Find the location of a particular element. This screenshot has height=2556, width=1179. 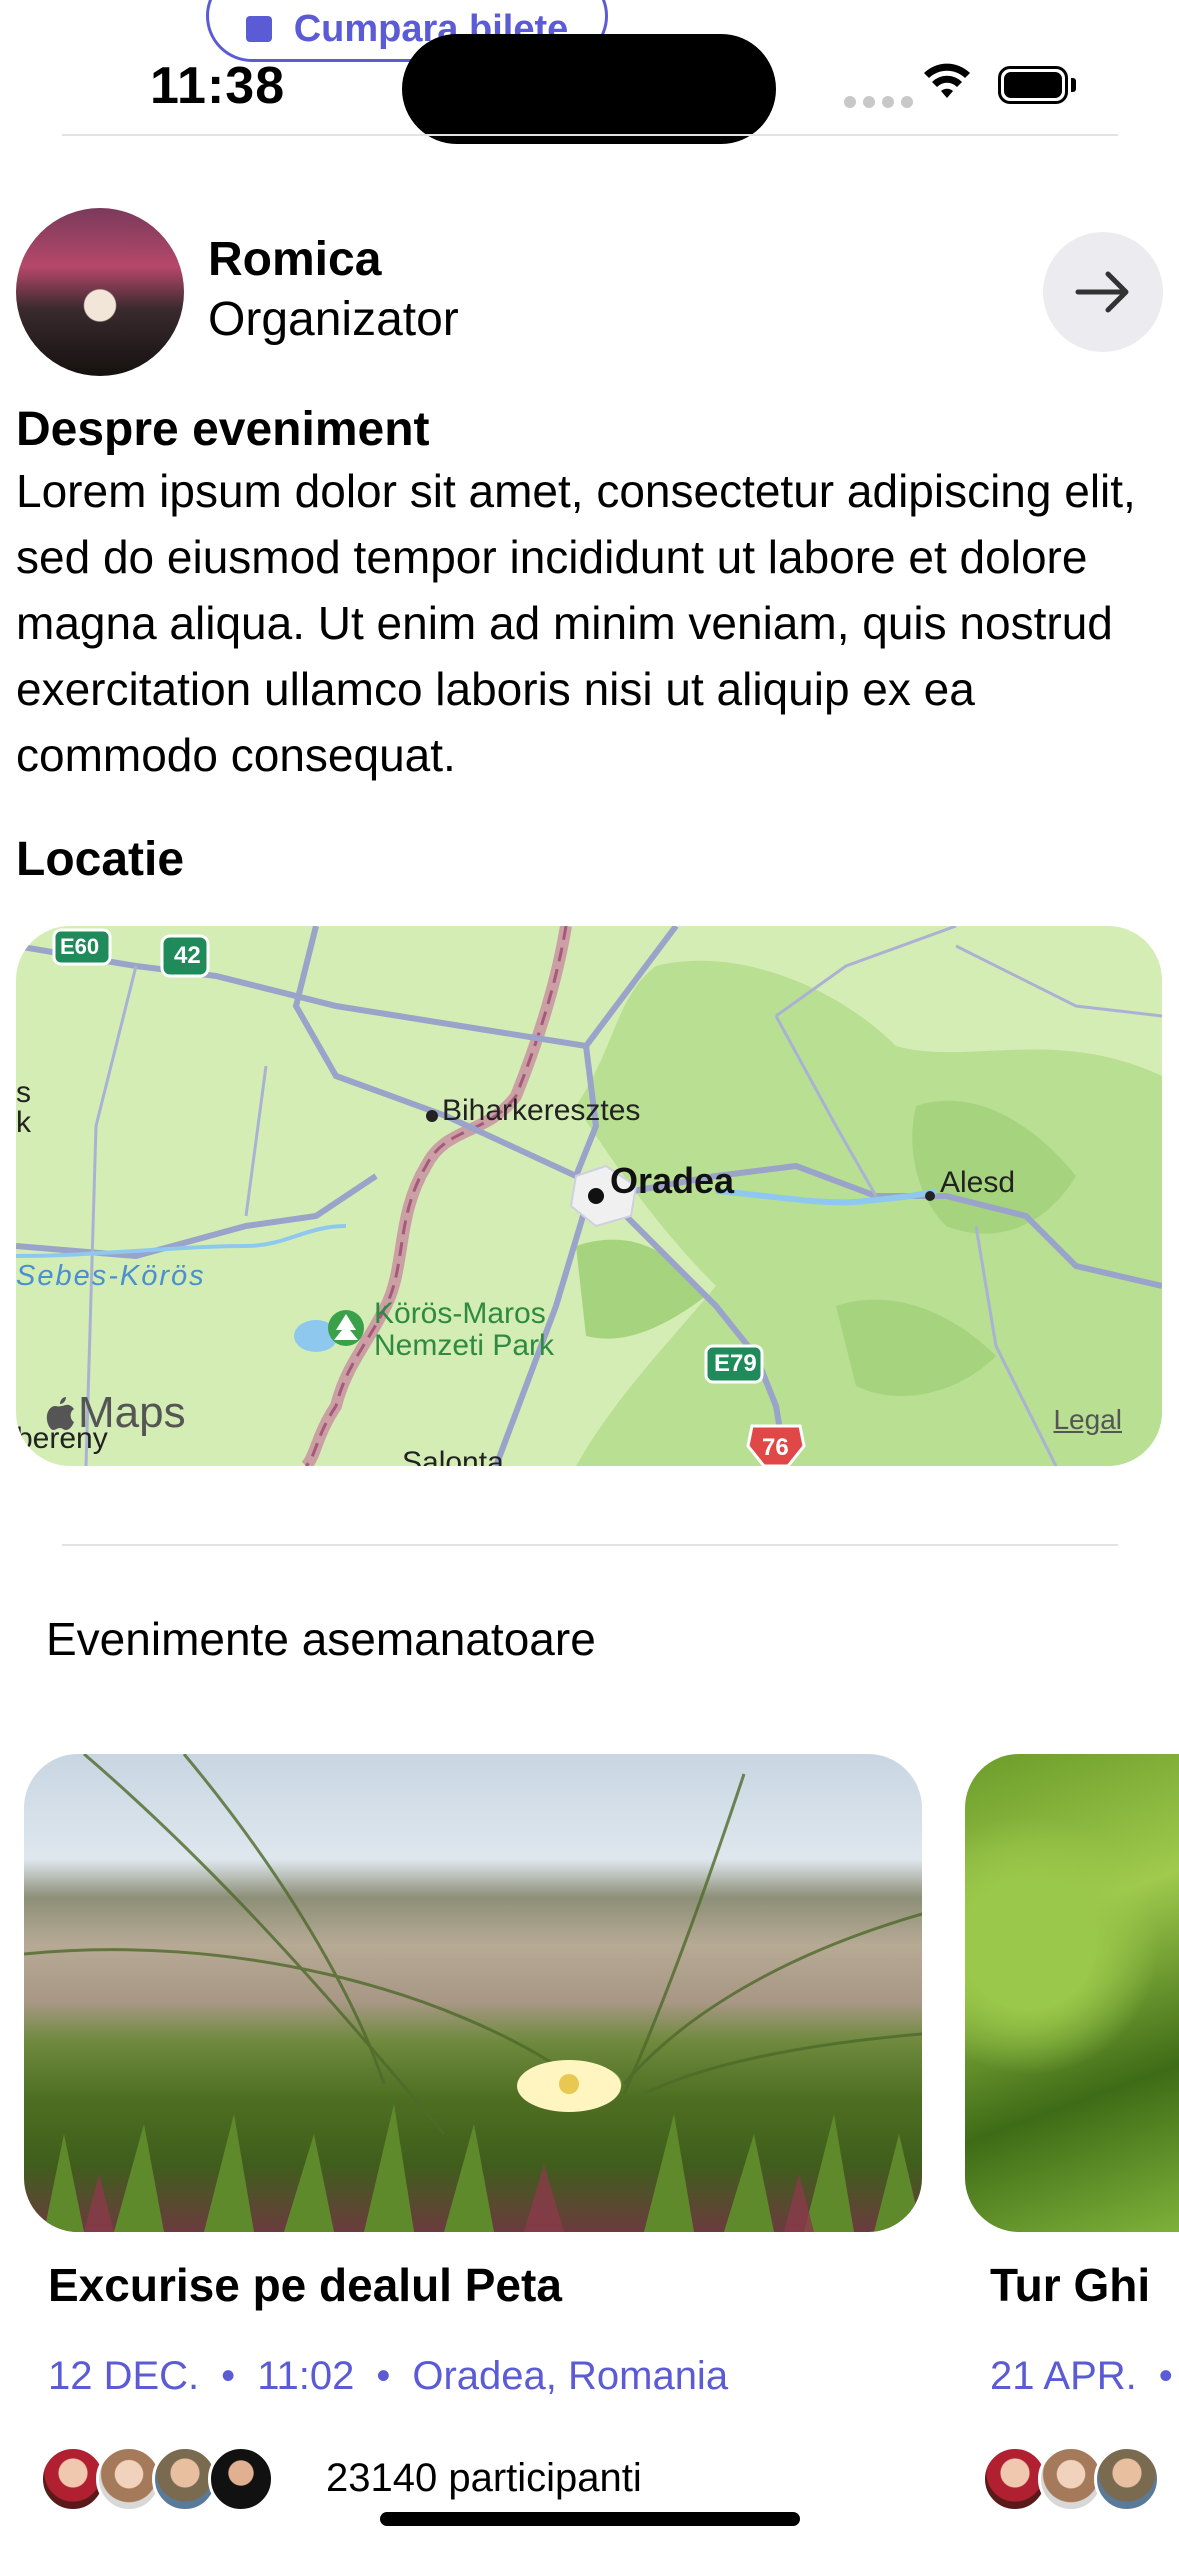

map-label-salonta: Salonta is located at coordinates (453, 1456).